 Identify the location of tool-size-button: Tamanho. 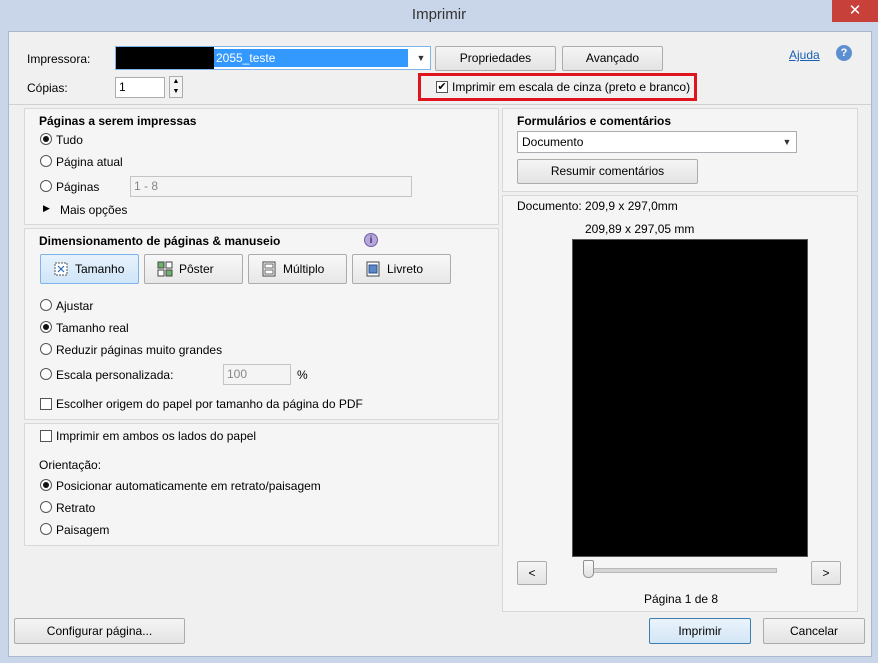
(89, 269).